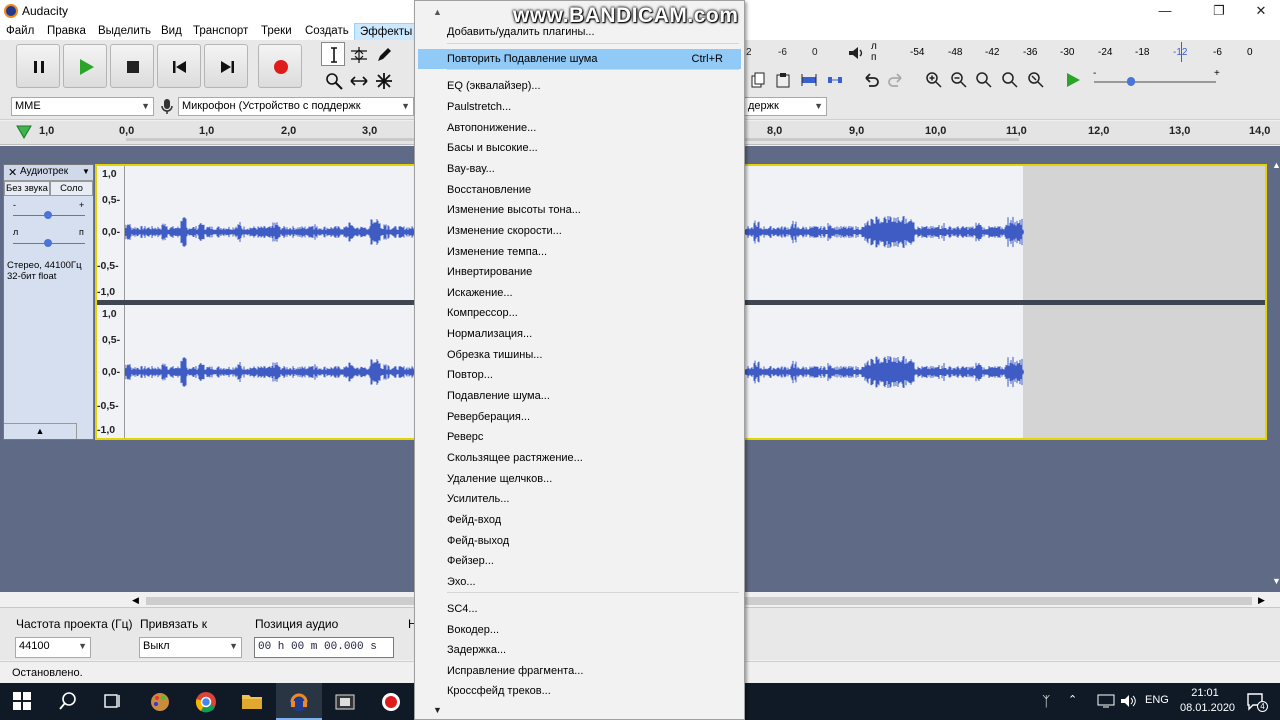 This screenshot has width=1280, height=720. What do you see at coordinates (333, 80) in the screenshot?
I see `zoom-tool` at bounding box center [333, 80].